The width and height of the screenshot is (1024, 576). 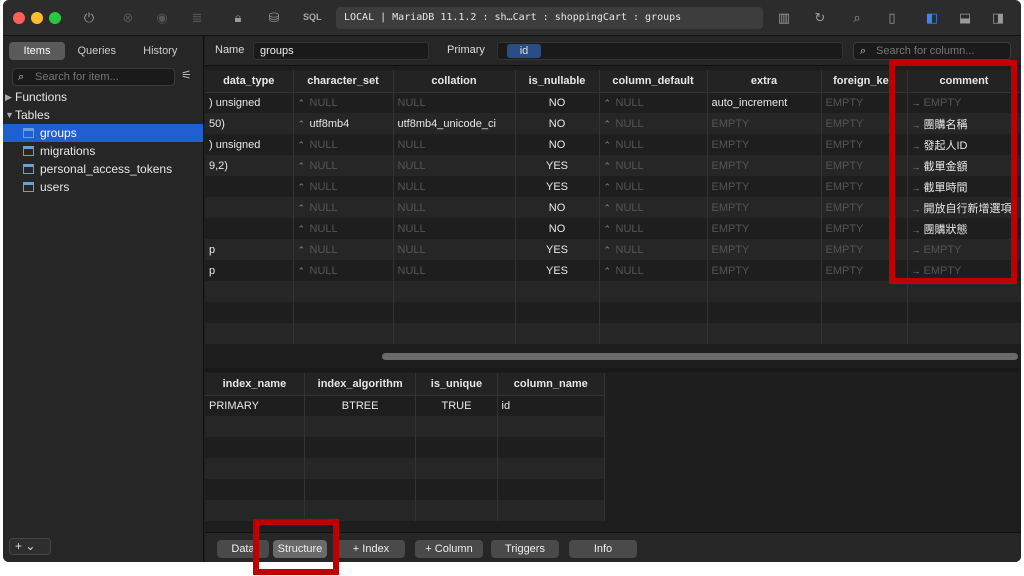 What do you see at coordinates (449, 549) in the screenshot?
I see `tab-add-column: + Column` at bounding box center [449, 549].